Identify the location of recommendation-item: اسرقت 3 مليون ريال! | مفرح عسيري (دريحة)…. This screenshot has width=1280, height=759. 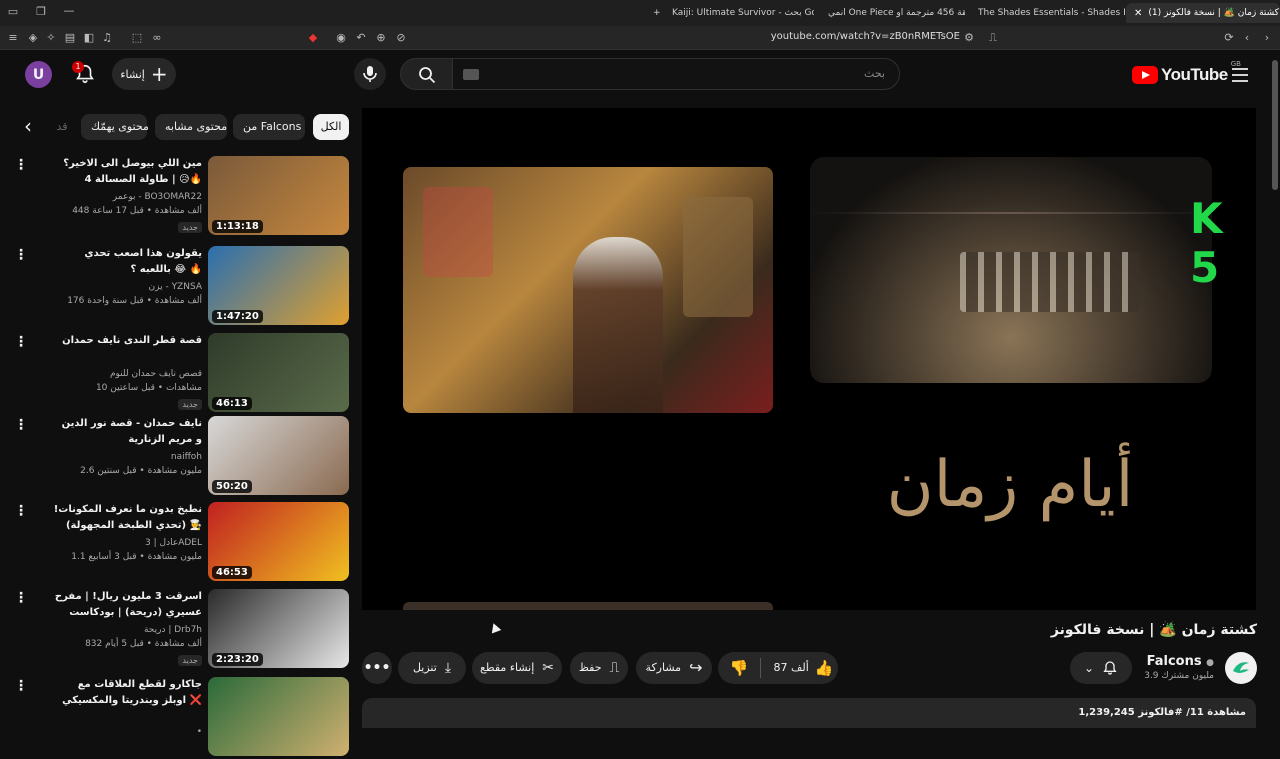
(175, 630).